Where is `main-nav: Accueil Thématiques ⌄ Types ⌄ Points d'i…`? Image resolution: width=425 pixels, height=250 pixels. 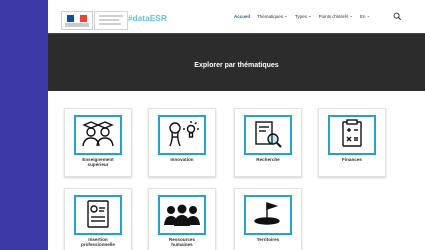
main-nav: Accueil Thématiques ⌄ Types ⌄ Points d'i… is located at coordinates (302, 16).